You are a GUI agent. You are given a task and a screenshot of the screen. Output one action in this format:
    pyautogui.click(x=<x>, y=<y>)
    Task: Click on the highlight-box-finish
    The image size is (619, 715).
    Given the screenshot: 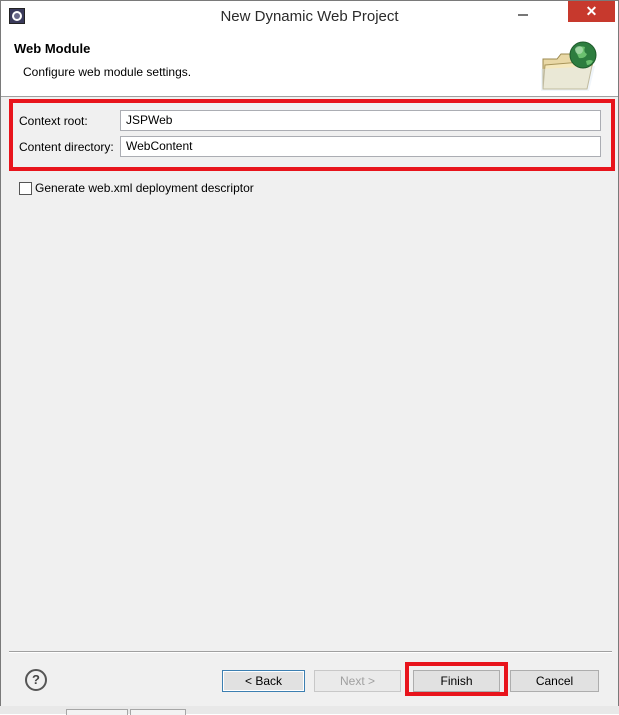 What is the action you would take?
    pyautogui.click(x=456, y=679)
    